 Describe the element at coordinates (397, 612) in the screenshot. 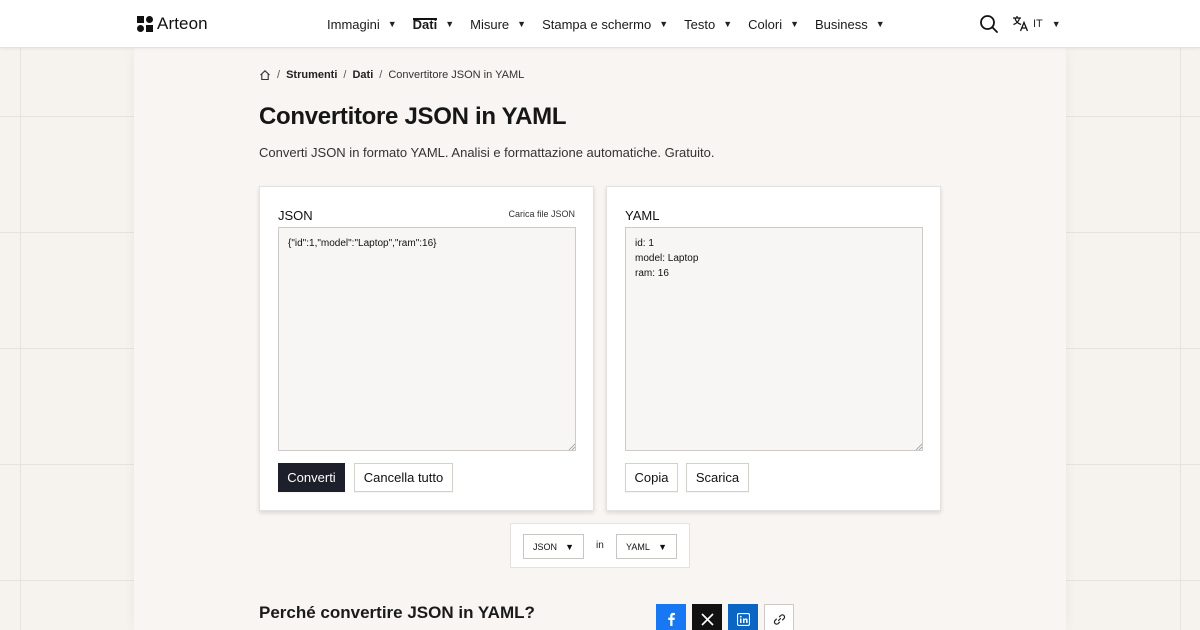

I see `why-convert-heading: Perché convertire JSON in YAML?` at that location.